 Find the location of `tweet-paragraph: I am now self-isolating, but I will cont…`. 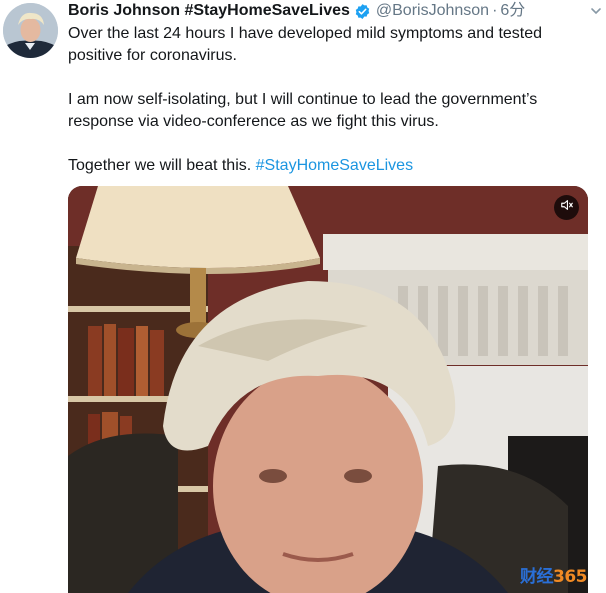

tweet-paragraph: I am now self-isolating, but I will cont… is located at coordinates (303, 110).